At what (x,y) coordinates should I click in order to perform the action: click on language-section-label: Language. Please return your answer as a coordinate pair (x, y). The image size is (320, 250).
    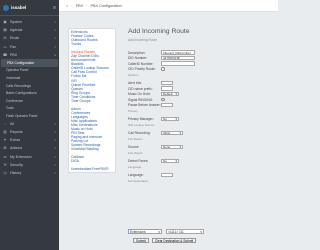
    Looking at the image, I should click on (135, 166).